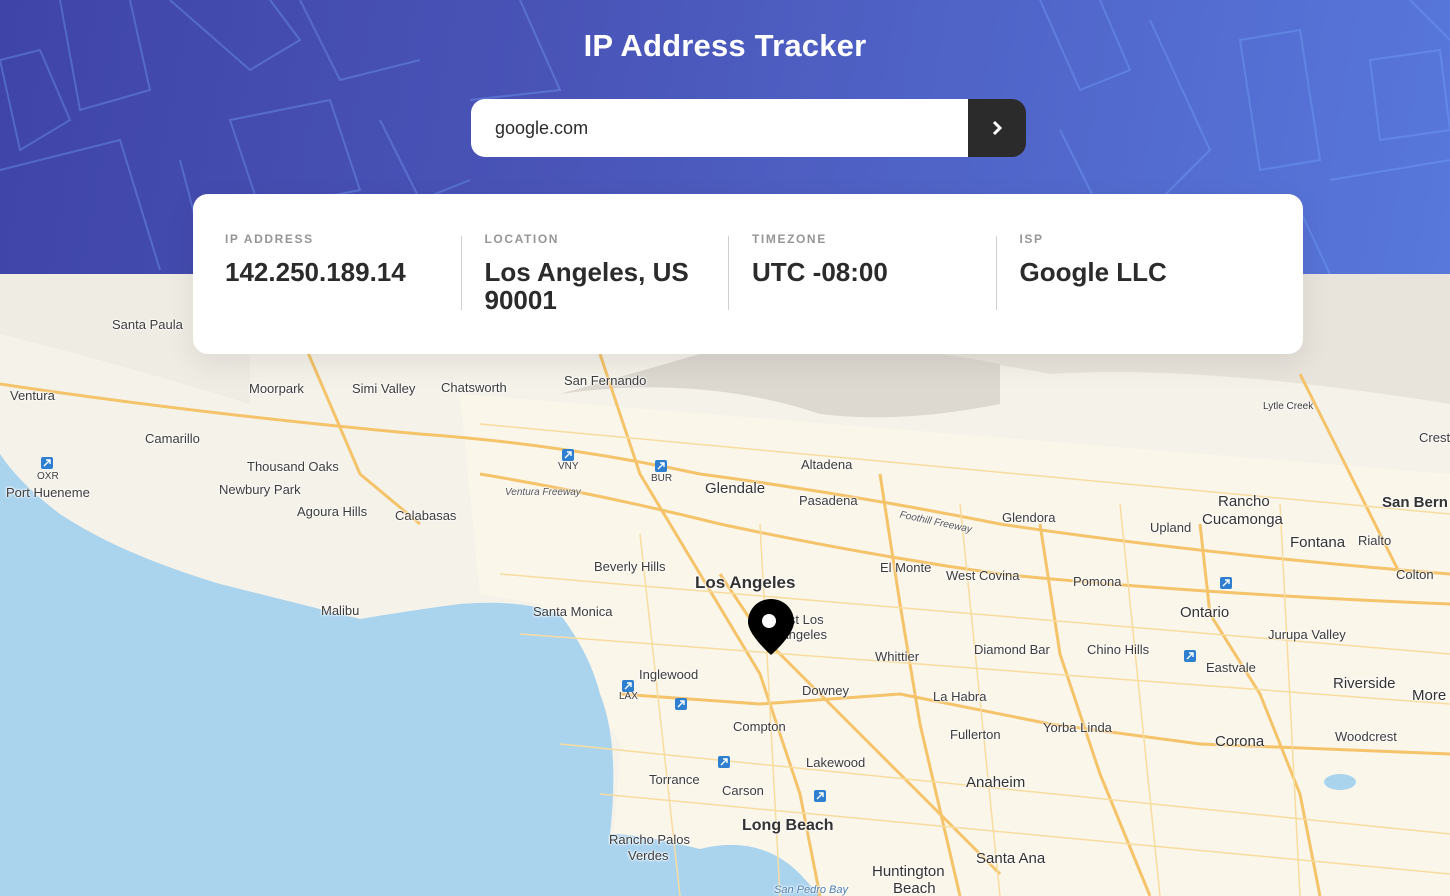  What do you see at coordinates (906, 567) in the screenshot?
I see `map-label: El Monte` at bounding box center [906, 567].